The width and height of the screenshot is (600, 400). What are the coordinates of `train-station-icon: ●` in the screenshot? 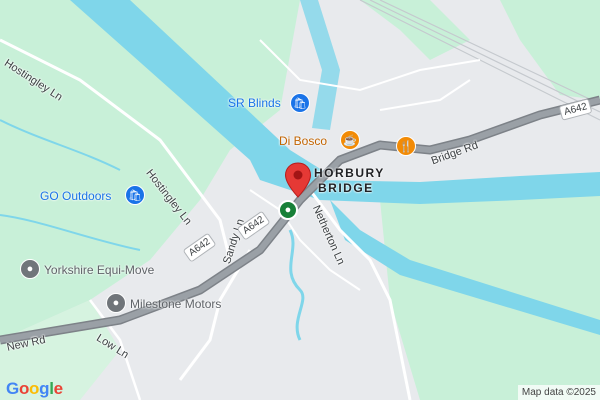 It's located at (288, 210).